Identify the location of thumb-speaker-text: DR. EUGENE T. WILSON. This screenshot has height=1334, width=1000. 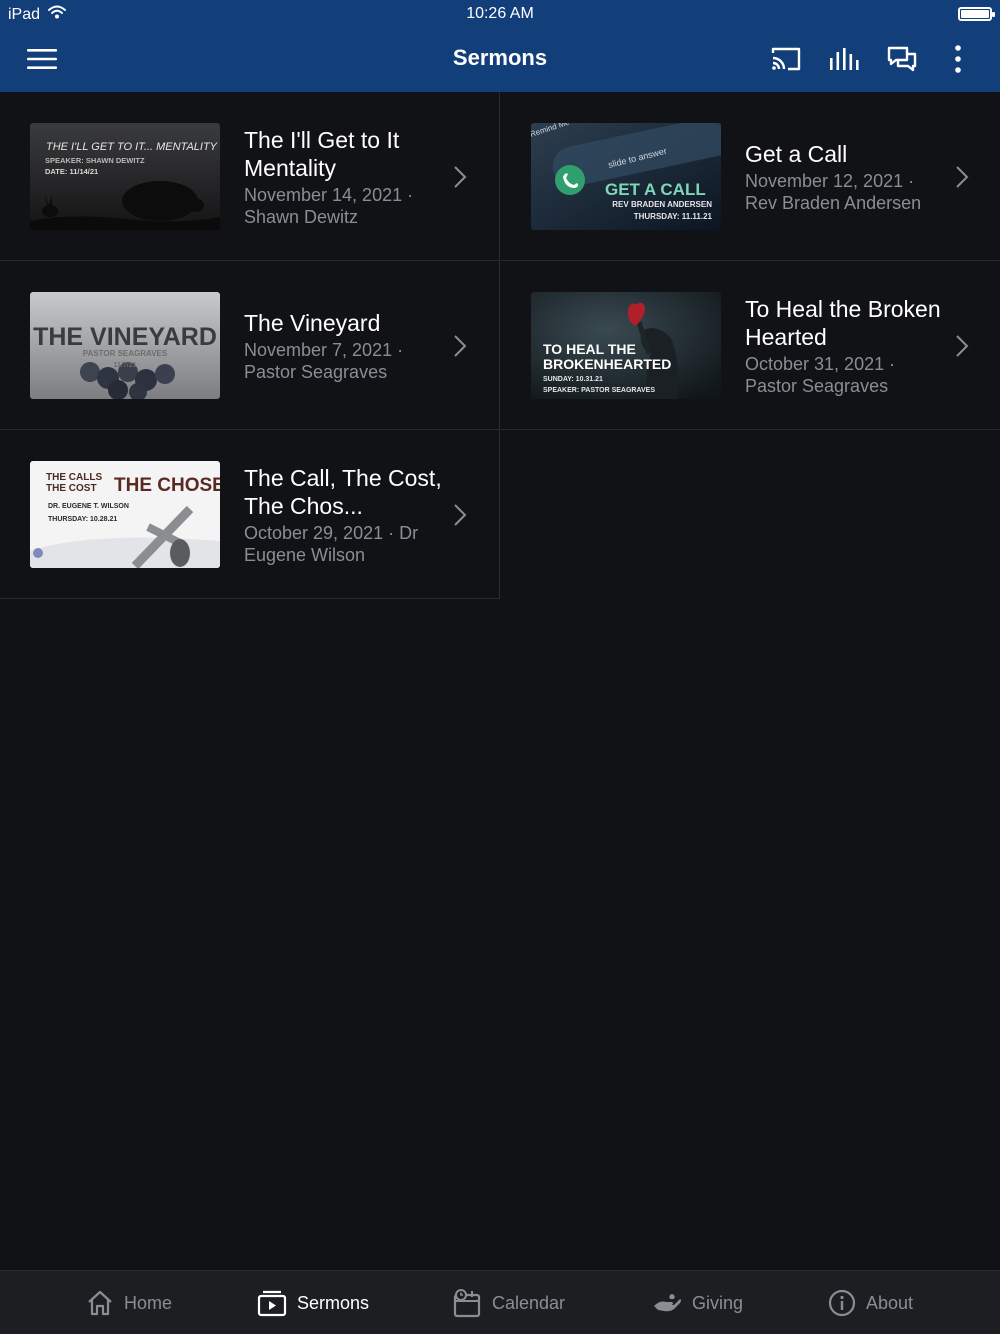
(88, 506).